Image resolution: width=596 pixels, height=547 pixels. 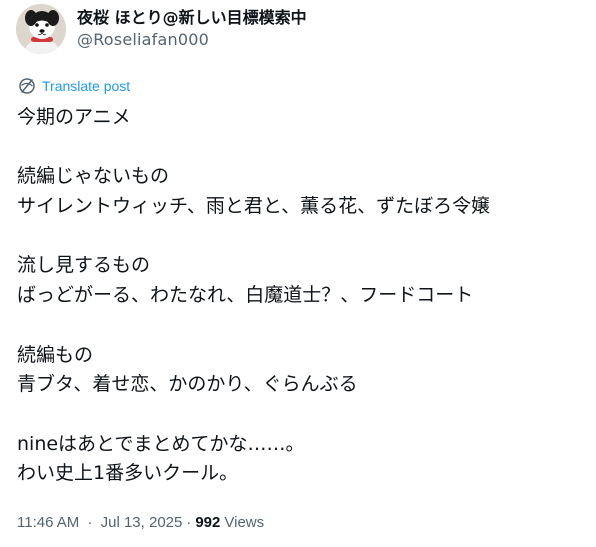 What do you see at coordinates (254, 206) in the screenshot?
I see `tweet-line: サイレントウィッチ、雨と君と、薫る花、ずたぼろ令嬢` at bounding box center [254, 206].